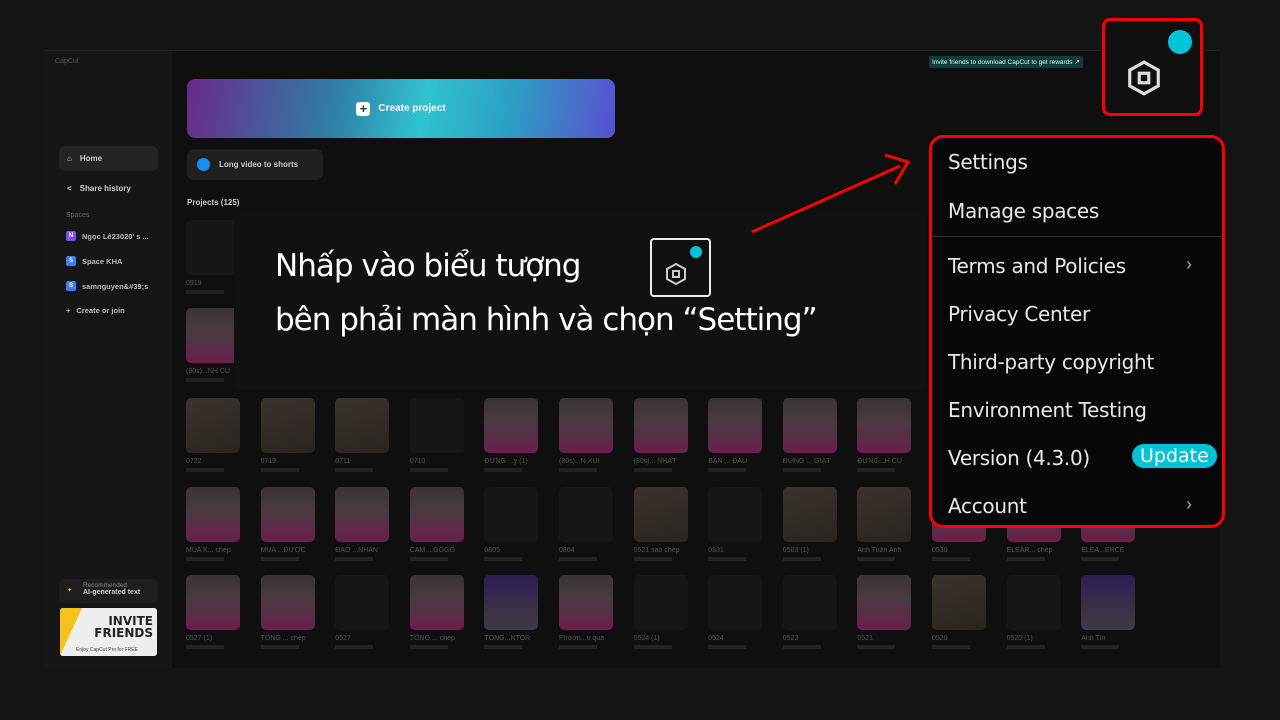  Describe the element at coordinates (988, 162) in the screenshot. I see `menu-item-settings: Settings` at that location.